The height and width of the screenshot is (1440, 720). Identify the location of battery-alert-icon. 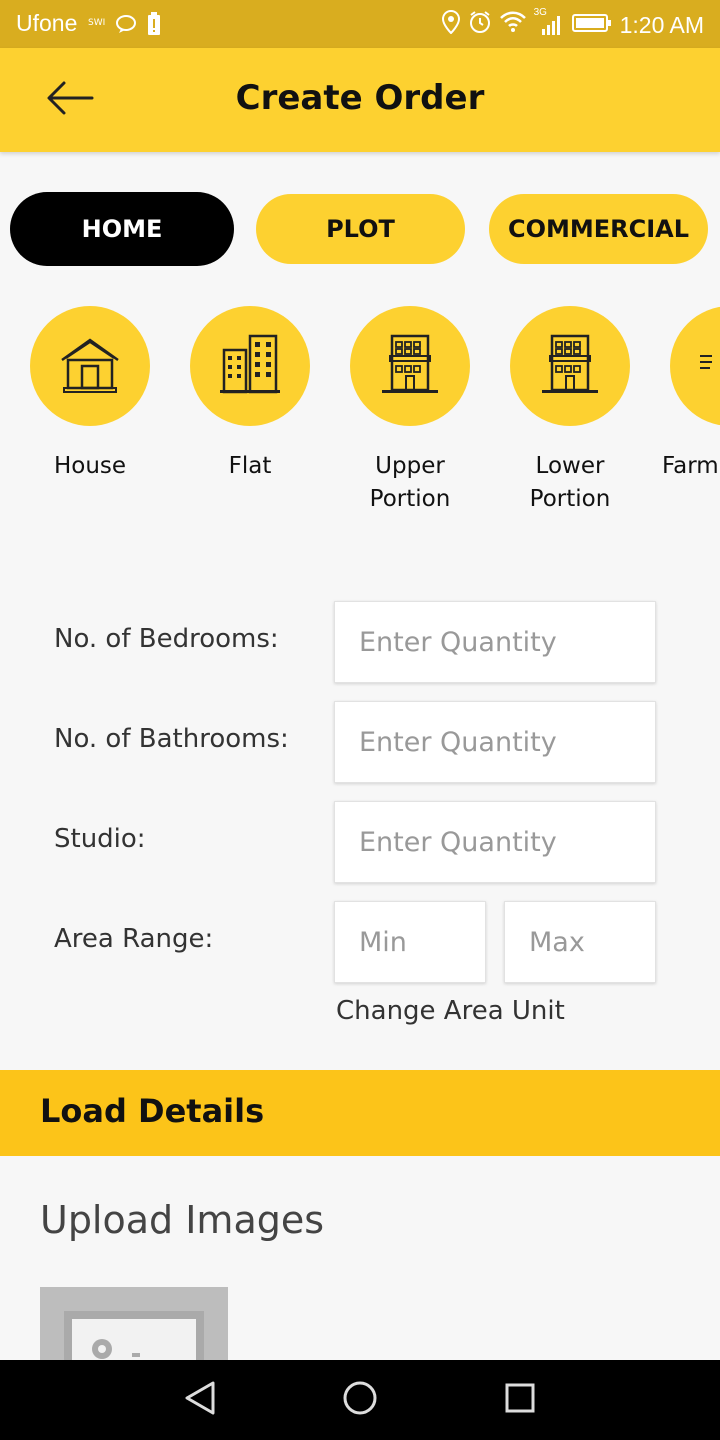
(154, 27).